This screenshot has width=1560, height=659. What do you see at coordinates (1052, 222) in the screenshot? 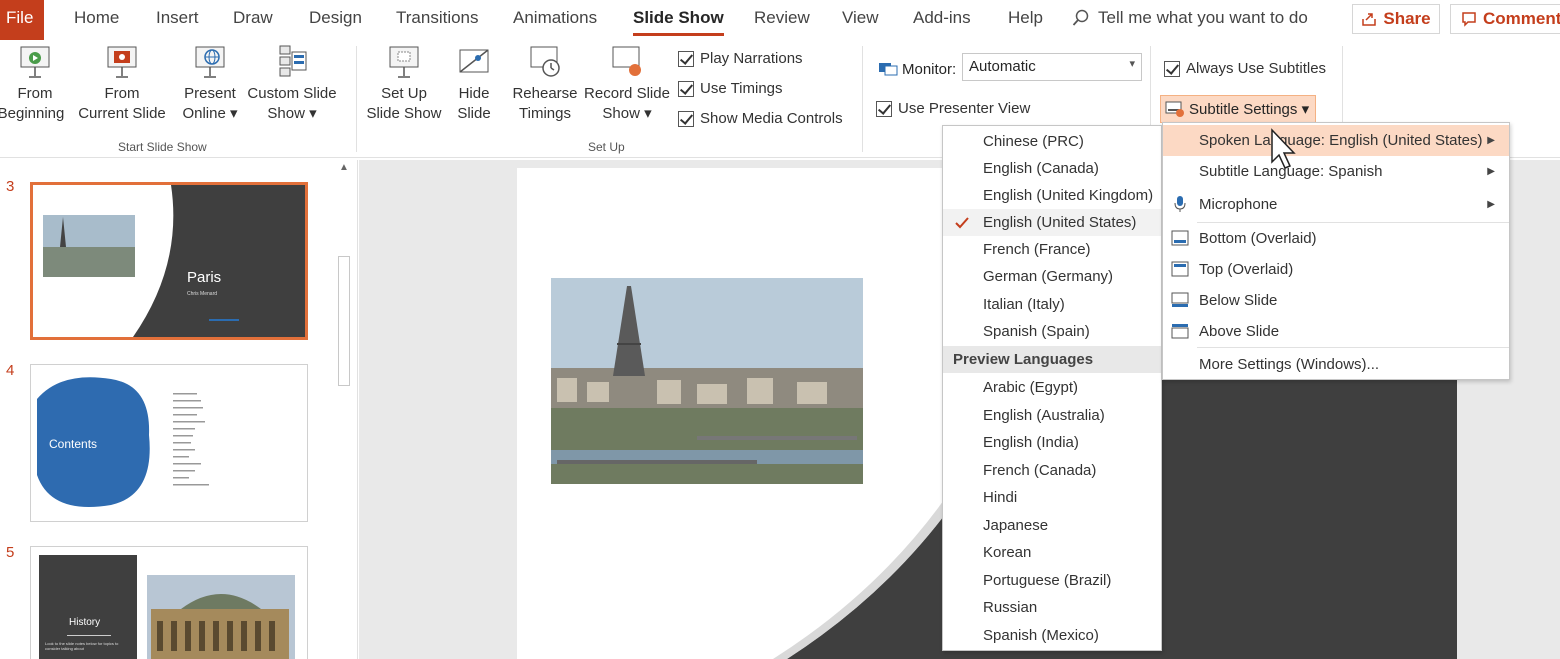
I see `language-option-selected: English (United States)` at bounding box center [1052, 222].